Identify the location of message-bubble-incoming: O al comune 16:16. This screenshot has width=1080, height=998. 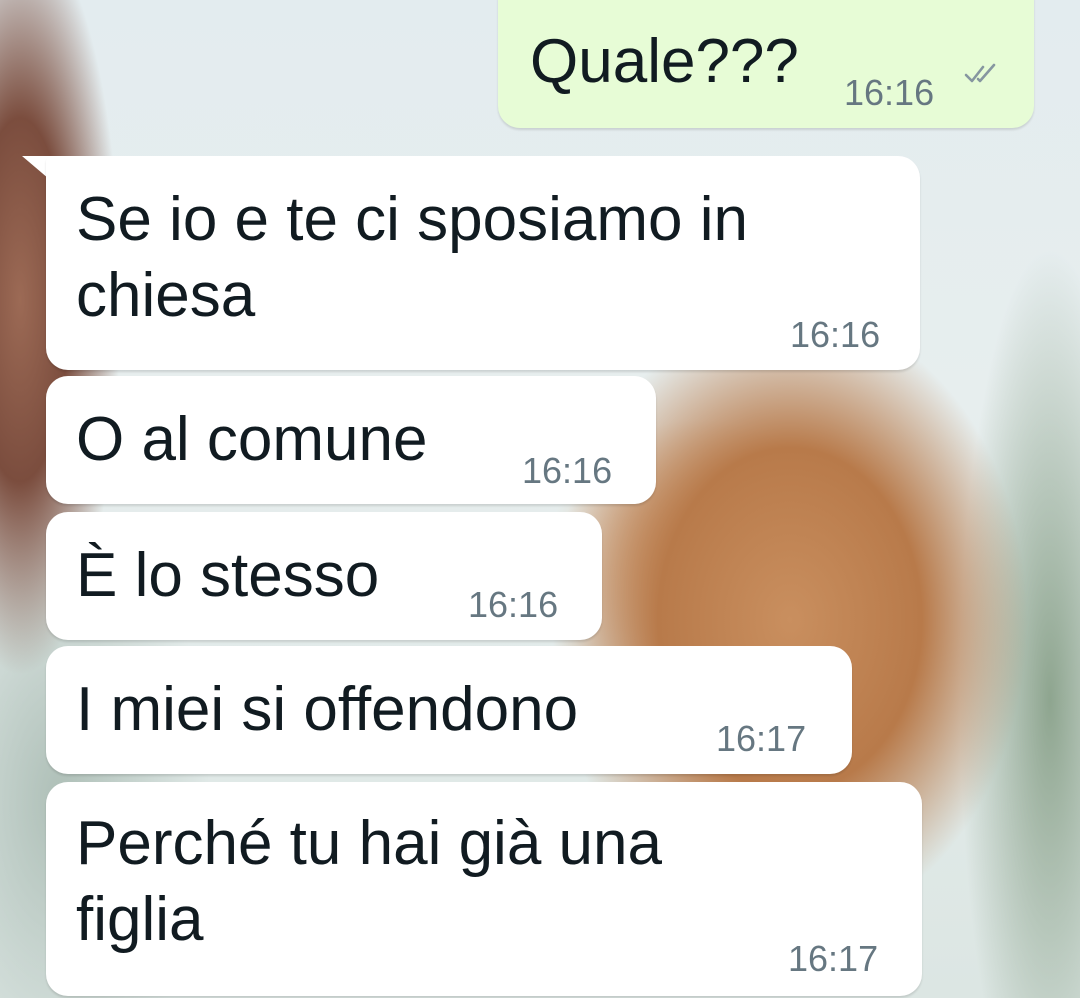
(351, 440).